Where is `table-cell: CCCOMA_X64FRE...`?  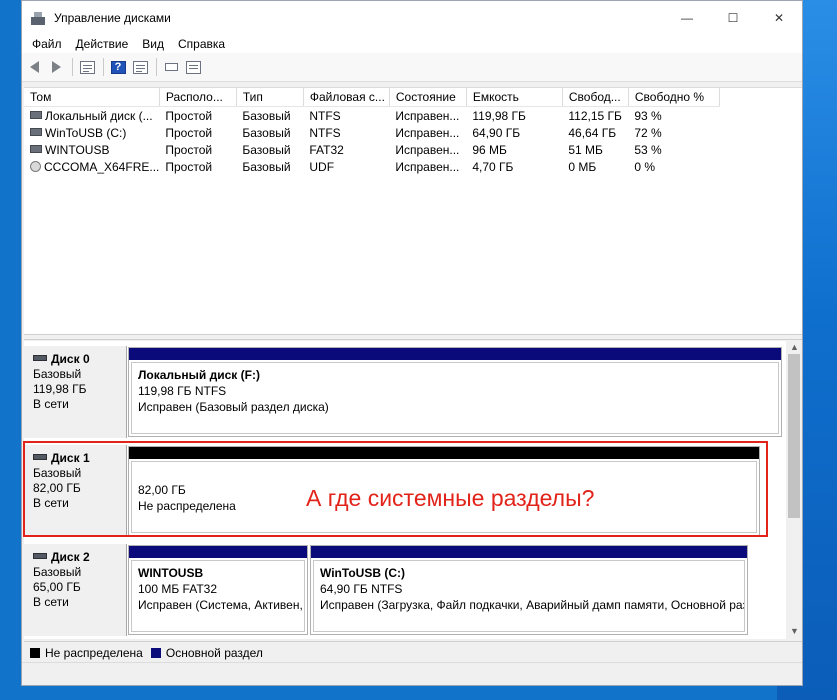 table-cell: CCCOMA_X64FRE... is located at coordinates (91, 166).